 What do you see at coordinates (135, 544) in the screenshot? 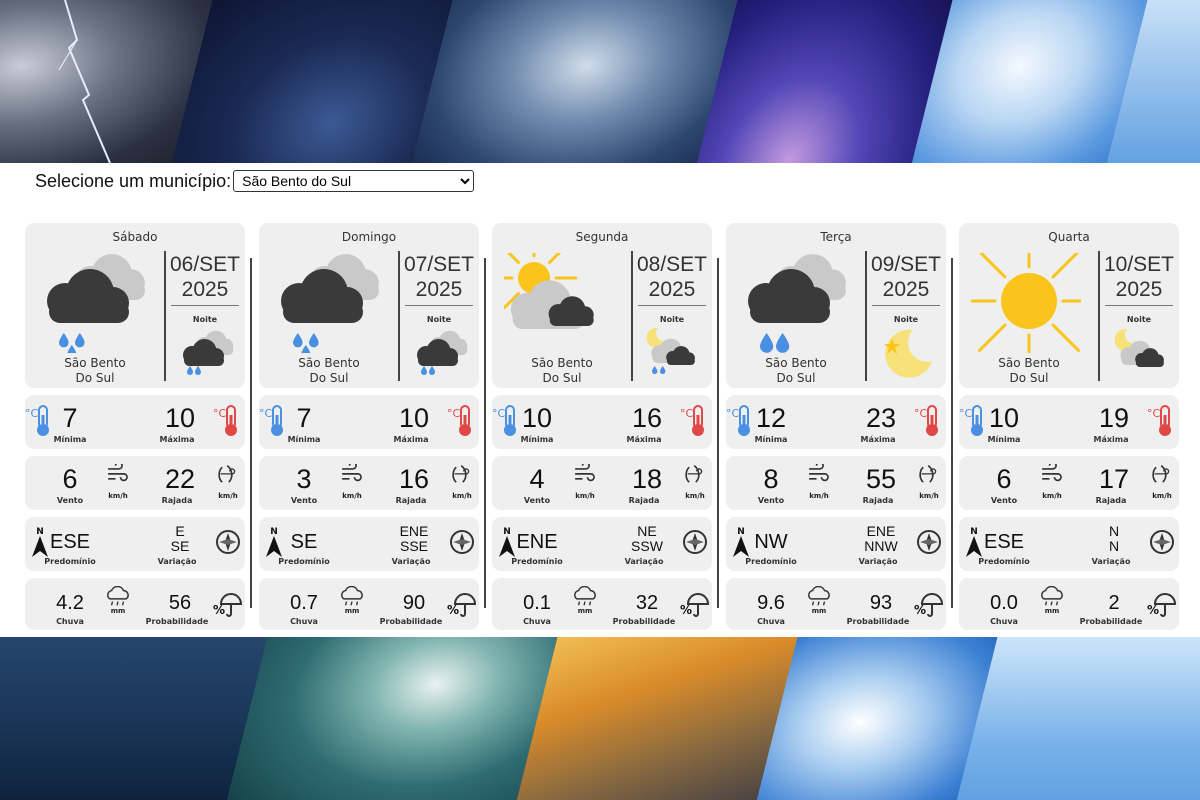
I see `direction-row: ESE N E SE Predomínio Variação` at bounding box center [135, 544].